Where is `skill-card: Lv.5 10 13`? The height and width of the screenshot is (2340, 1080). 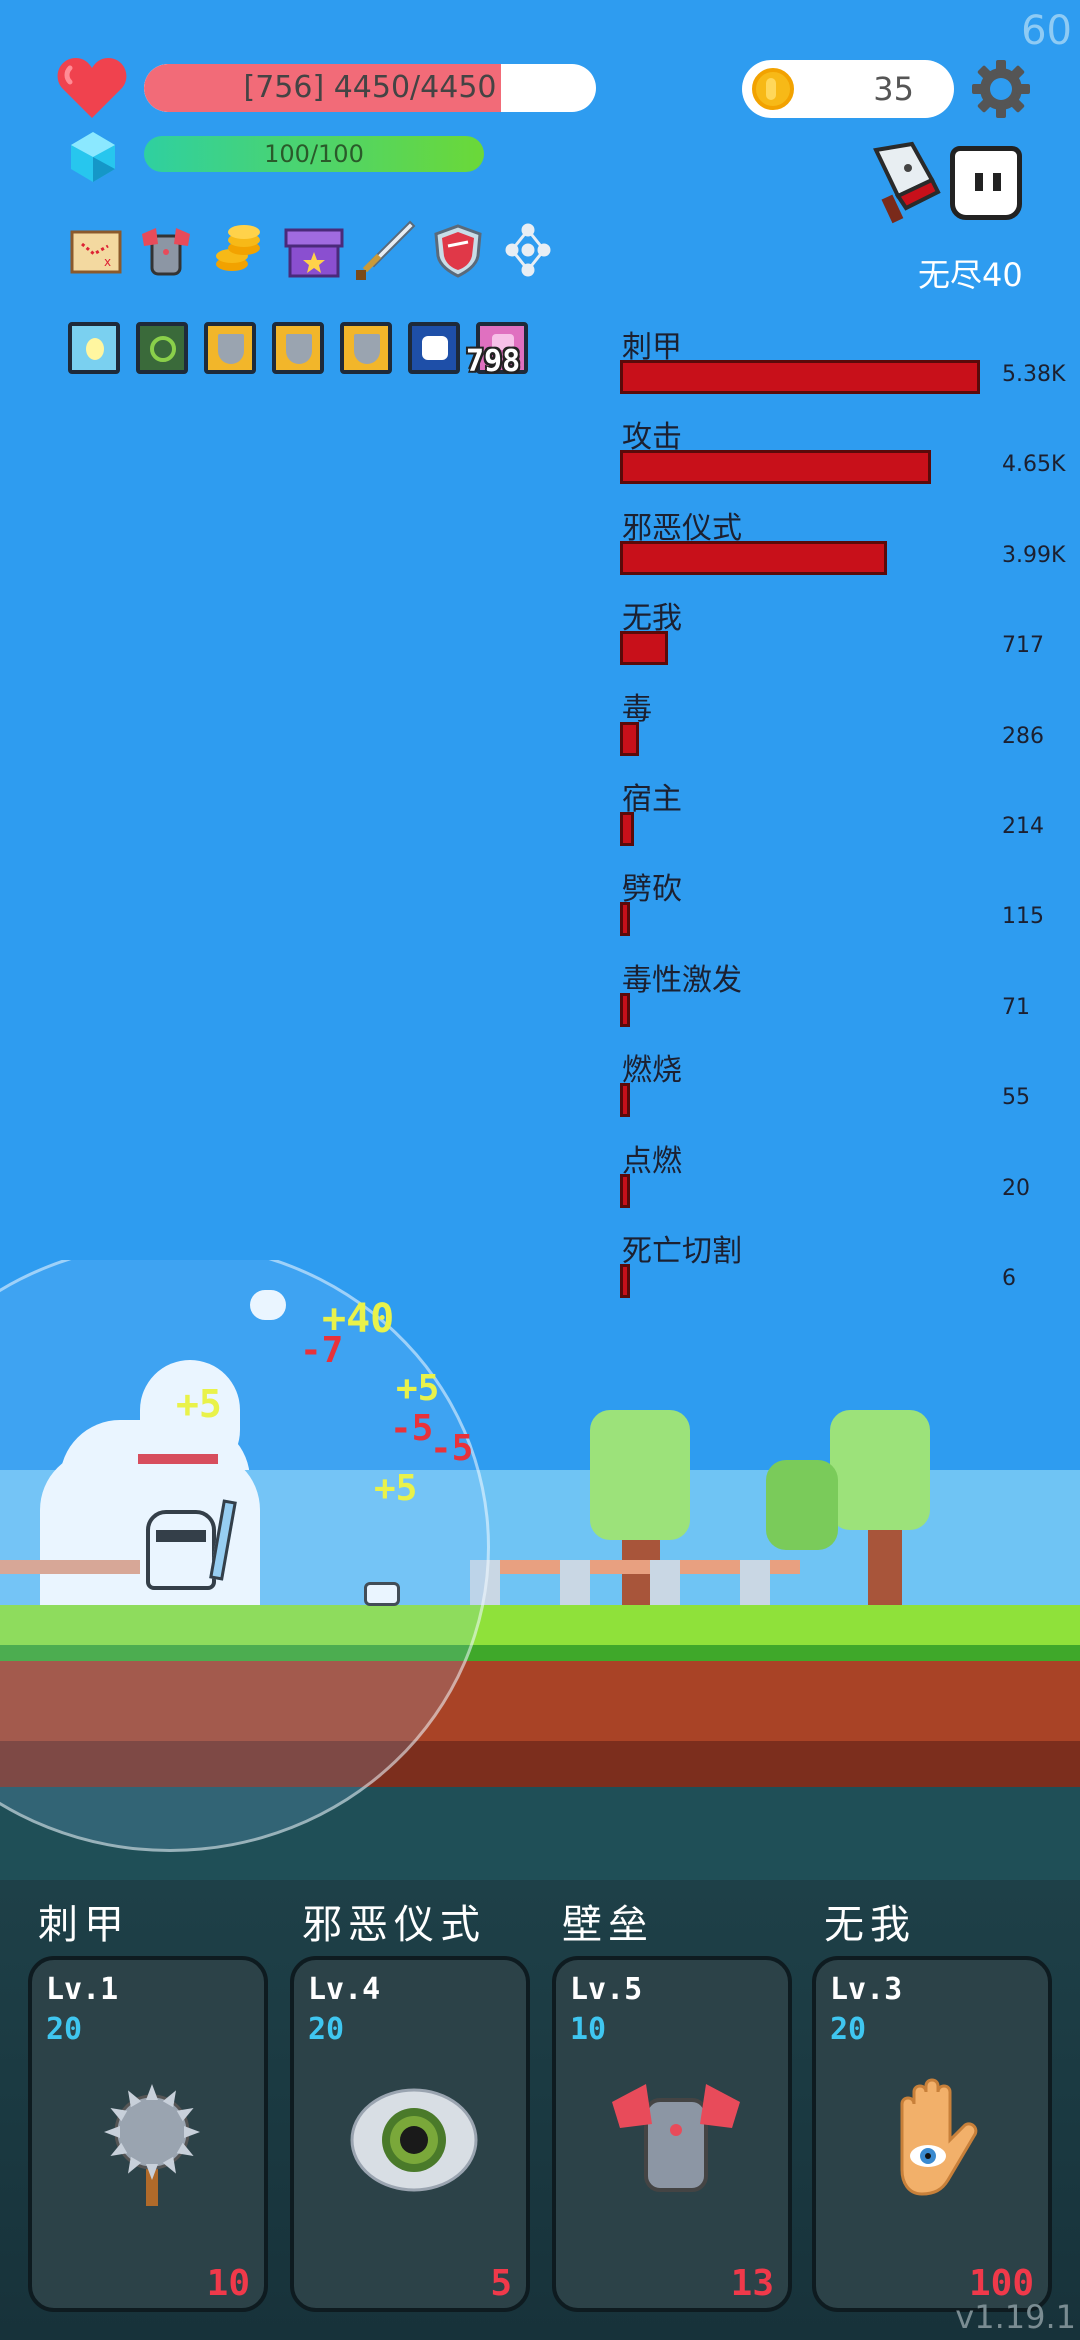 skill-card: Lv.5 10 13 is located at coordinates (672, 2134).